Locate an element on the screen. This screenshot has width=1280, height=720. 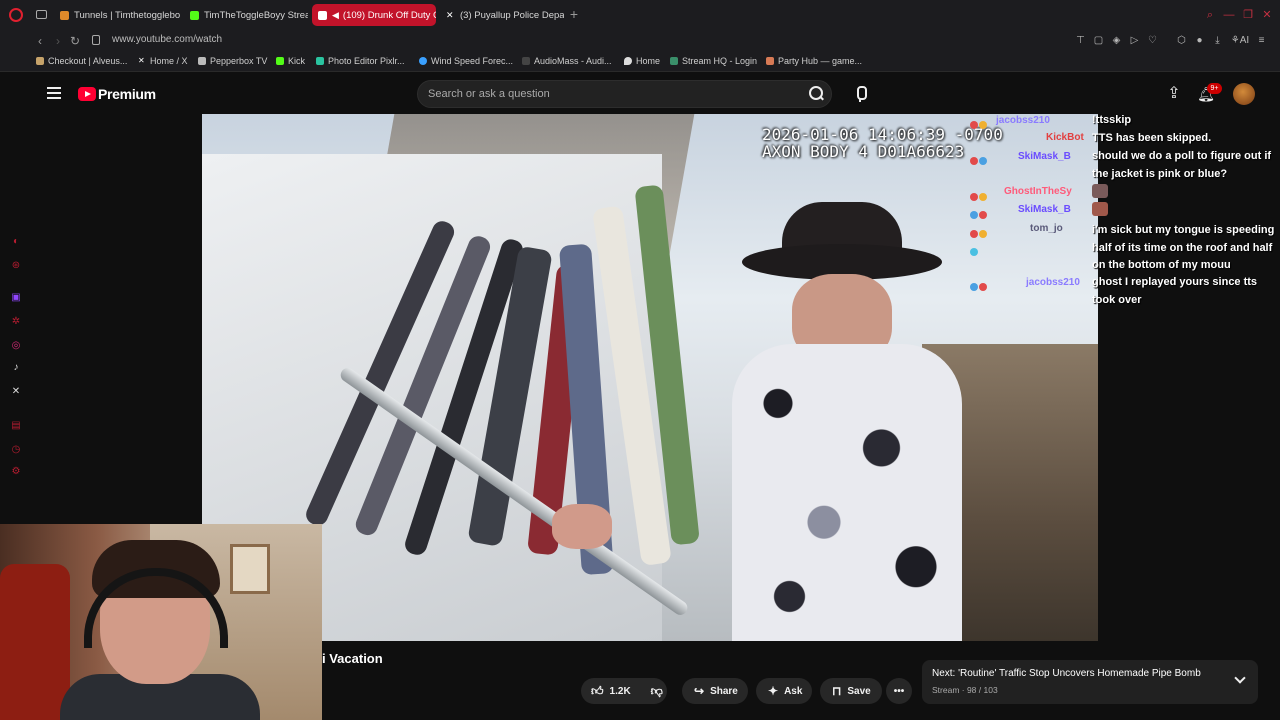
play-icon: ▷ is located at coordinates (1134, 40).